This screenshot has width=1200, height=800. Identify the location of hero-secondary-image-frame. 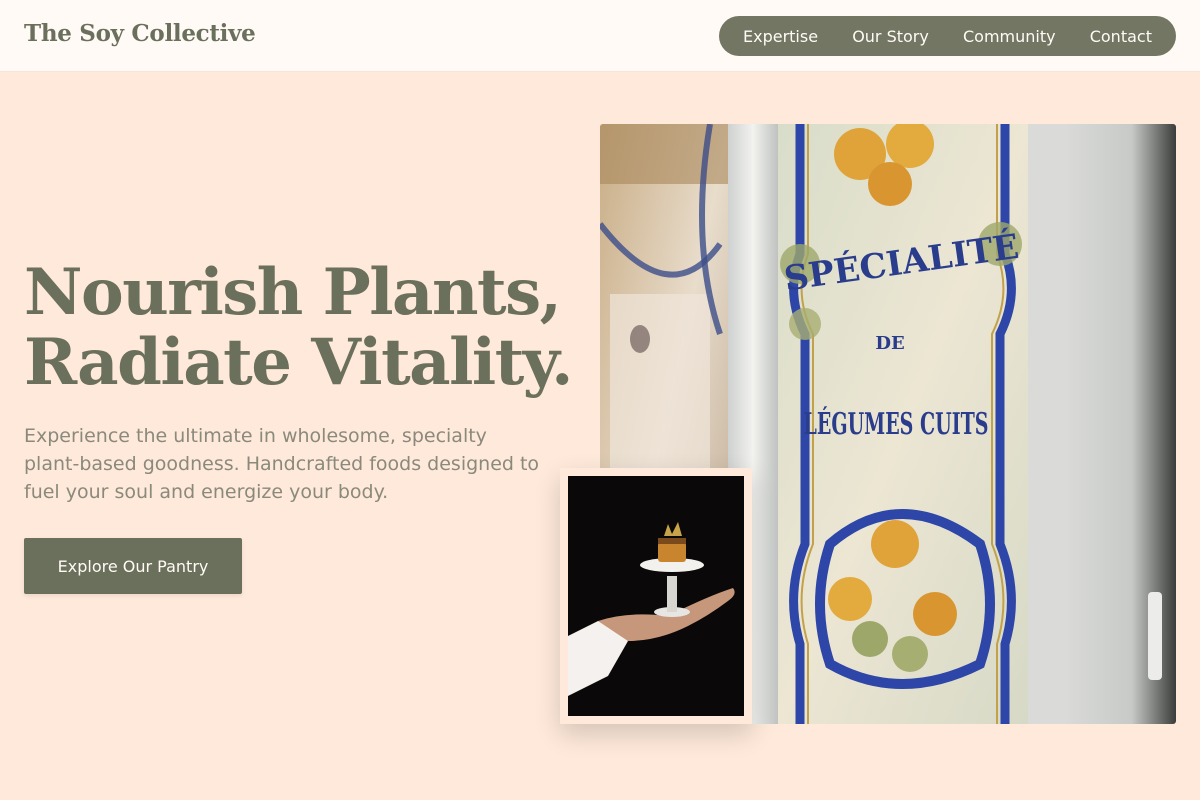
(656, 596).